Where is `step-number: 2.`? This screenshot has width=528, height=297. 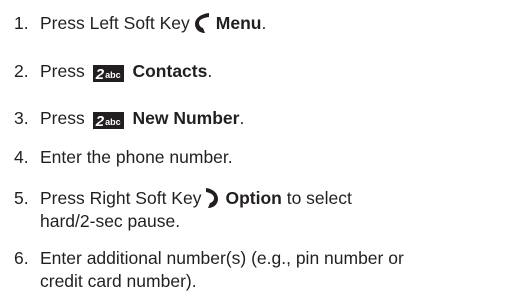 step-number: 2. is located at coordinates (21, 71).